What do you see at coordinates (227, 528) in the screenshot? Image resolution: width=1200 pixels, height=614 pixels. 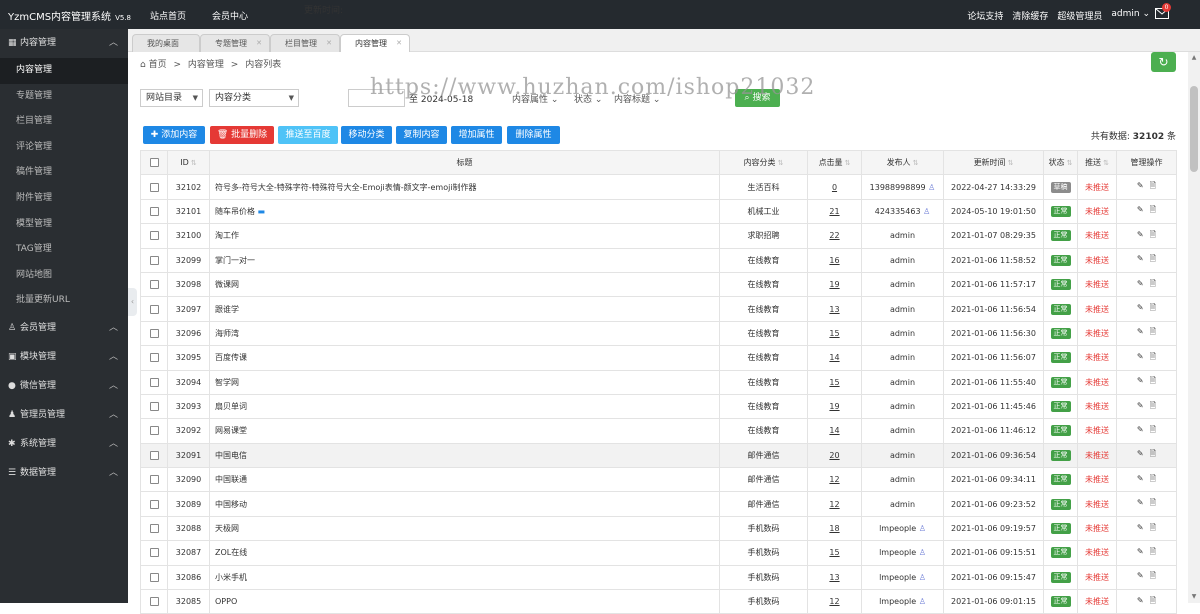 I see `title-link: 天极网` at bounding box center [227, 528].